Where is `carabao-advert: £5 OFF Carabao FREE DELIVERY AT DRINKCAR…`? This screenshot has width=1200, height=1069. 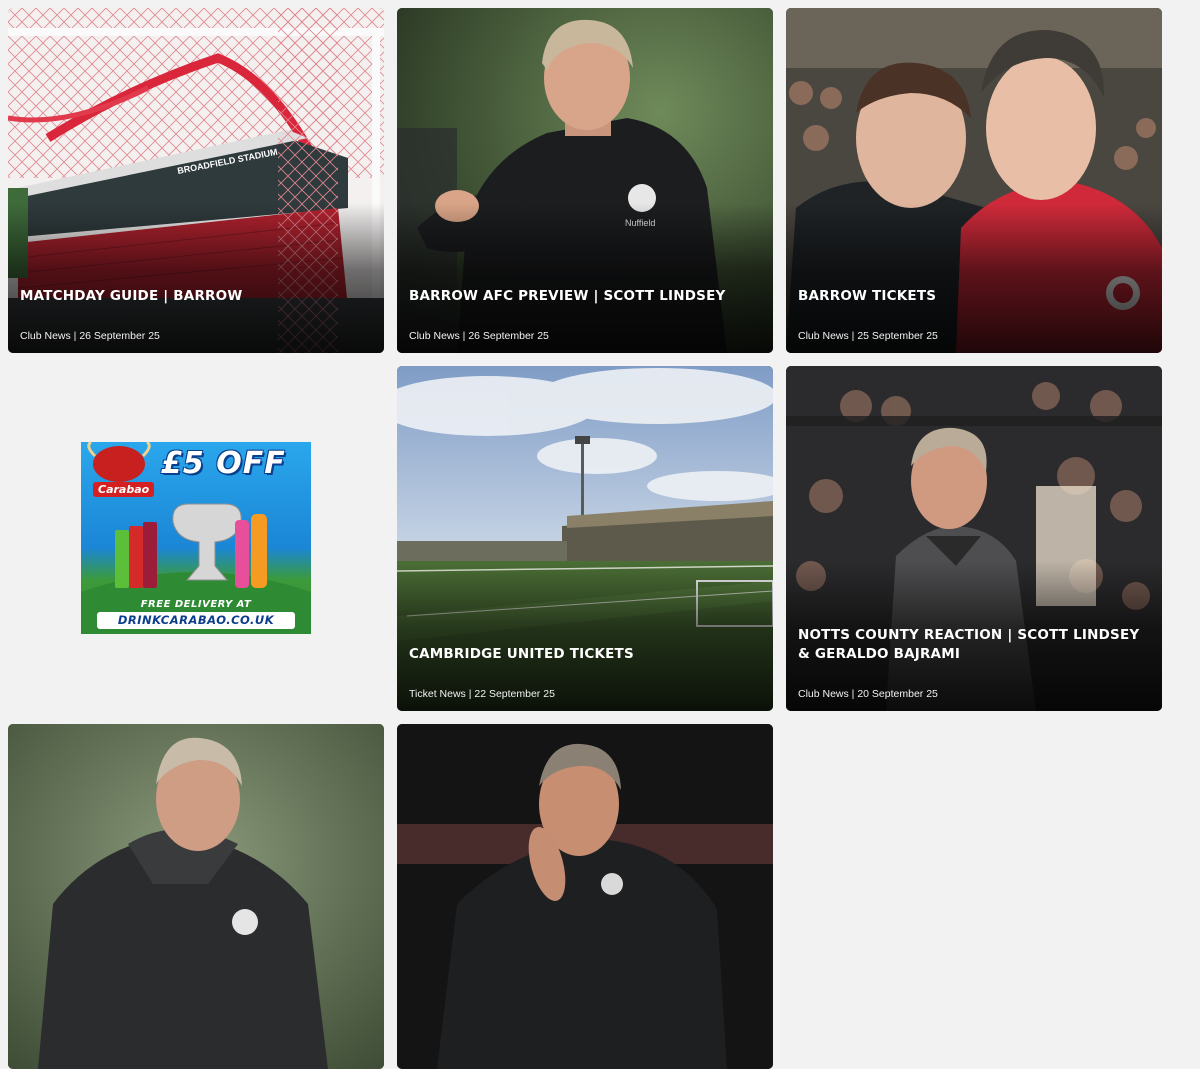 carabao-advert: £5 OFF Carabao FREE DELIVERY AT DRINKCAR… is located at coordinates (196, 538).